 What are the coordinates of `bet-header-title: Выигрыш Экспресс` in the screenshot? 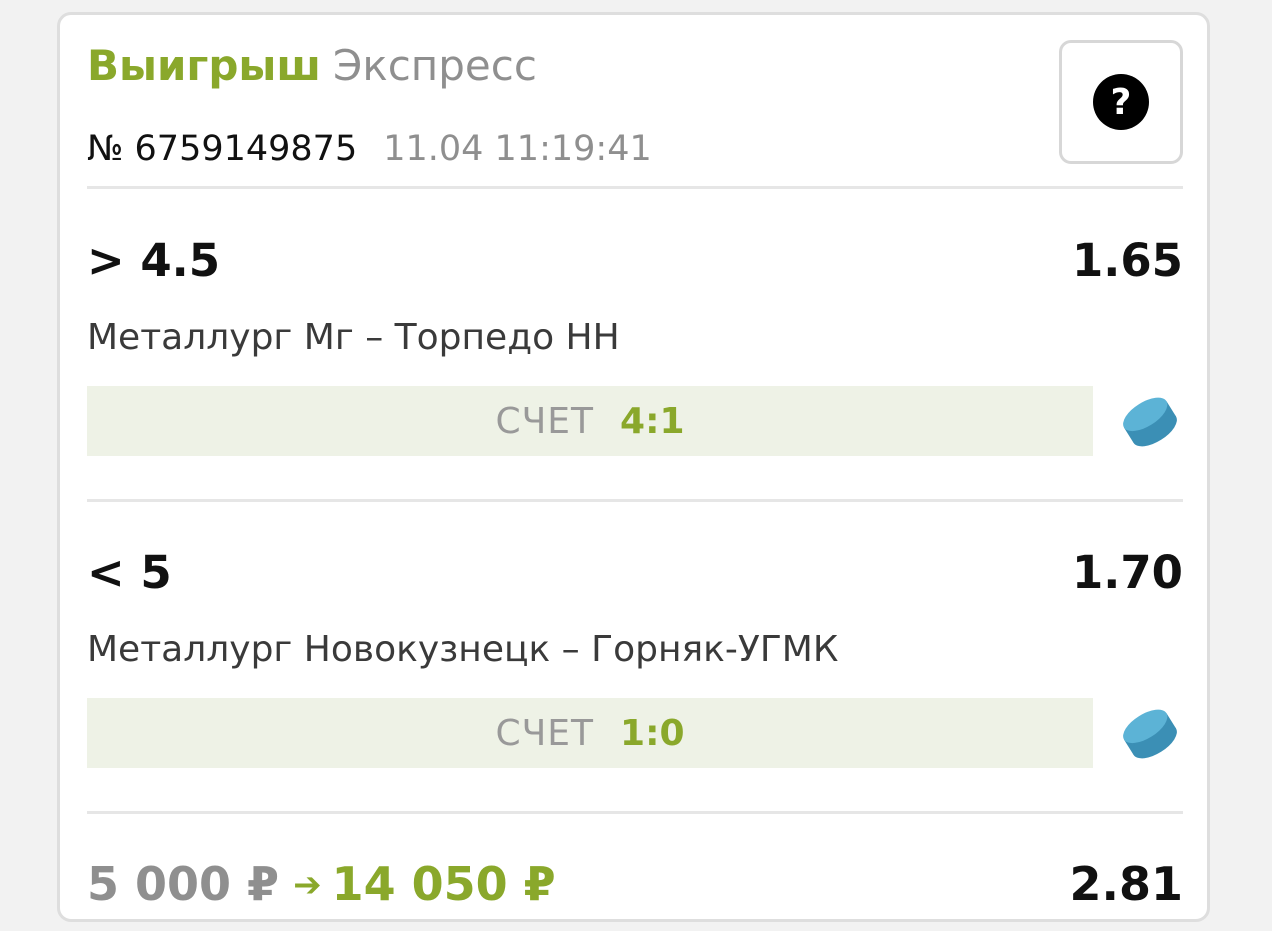 It's located at (312, 66).